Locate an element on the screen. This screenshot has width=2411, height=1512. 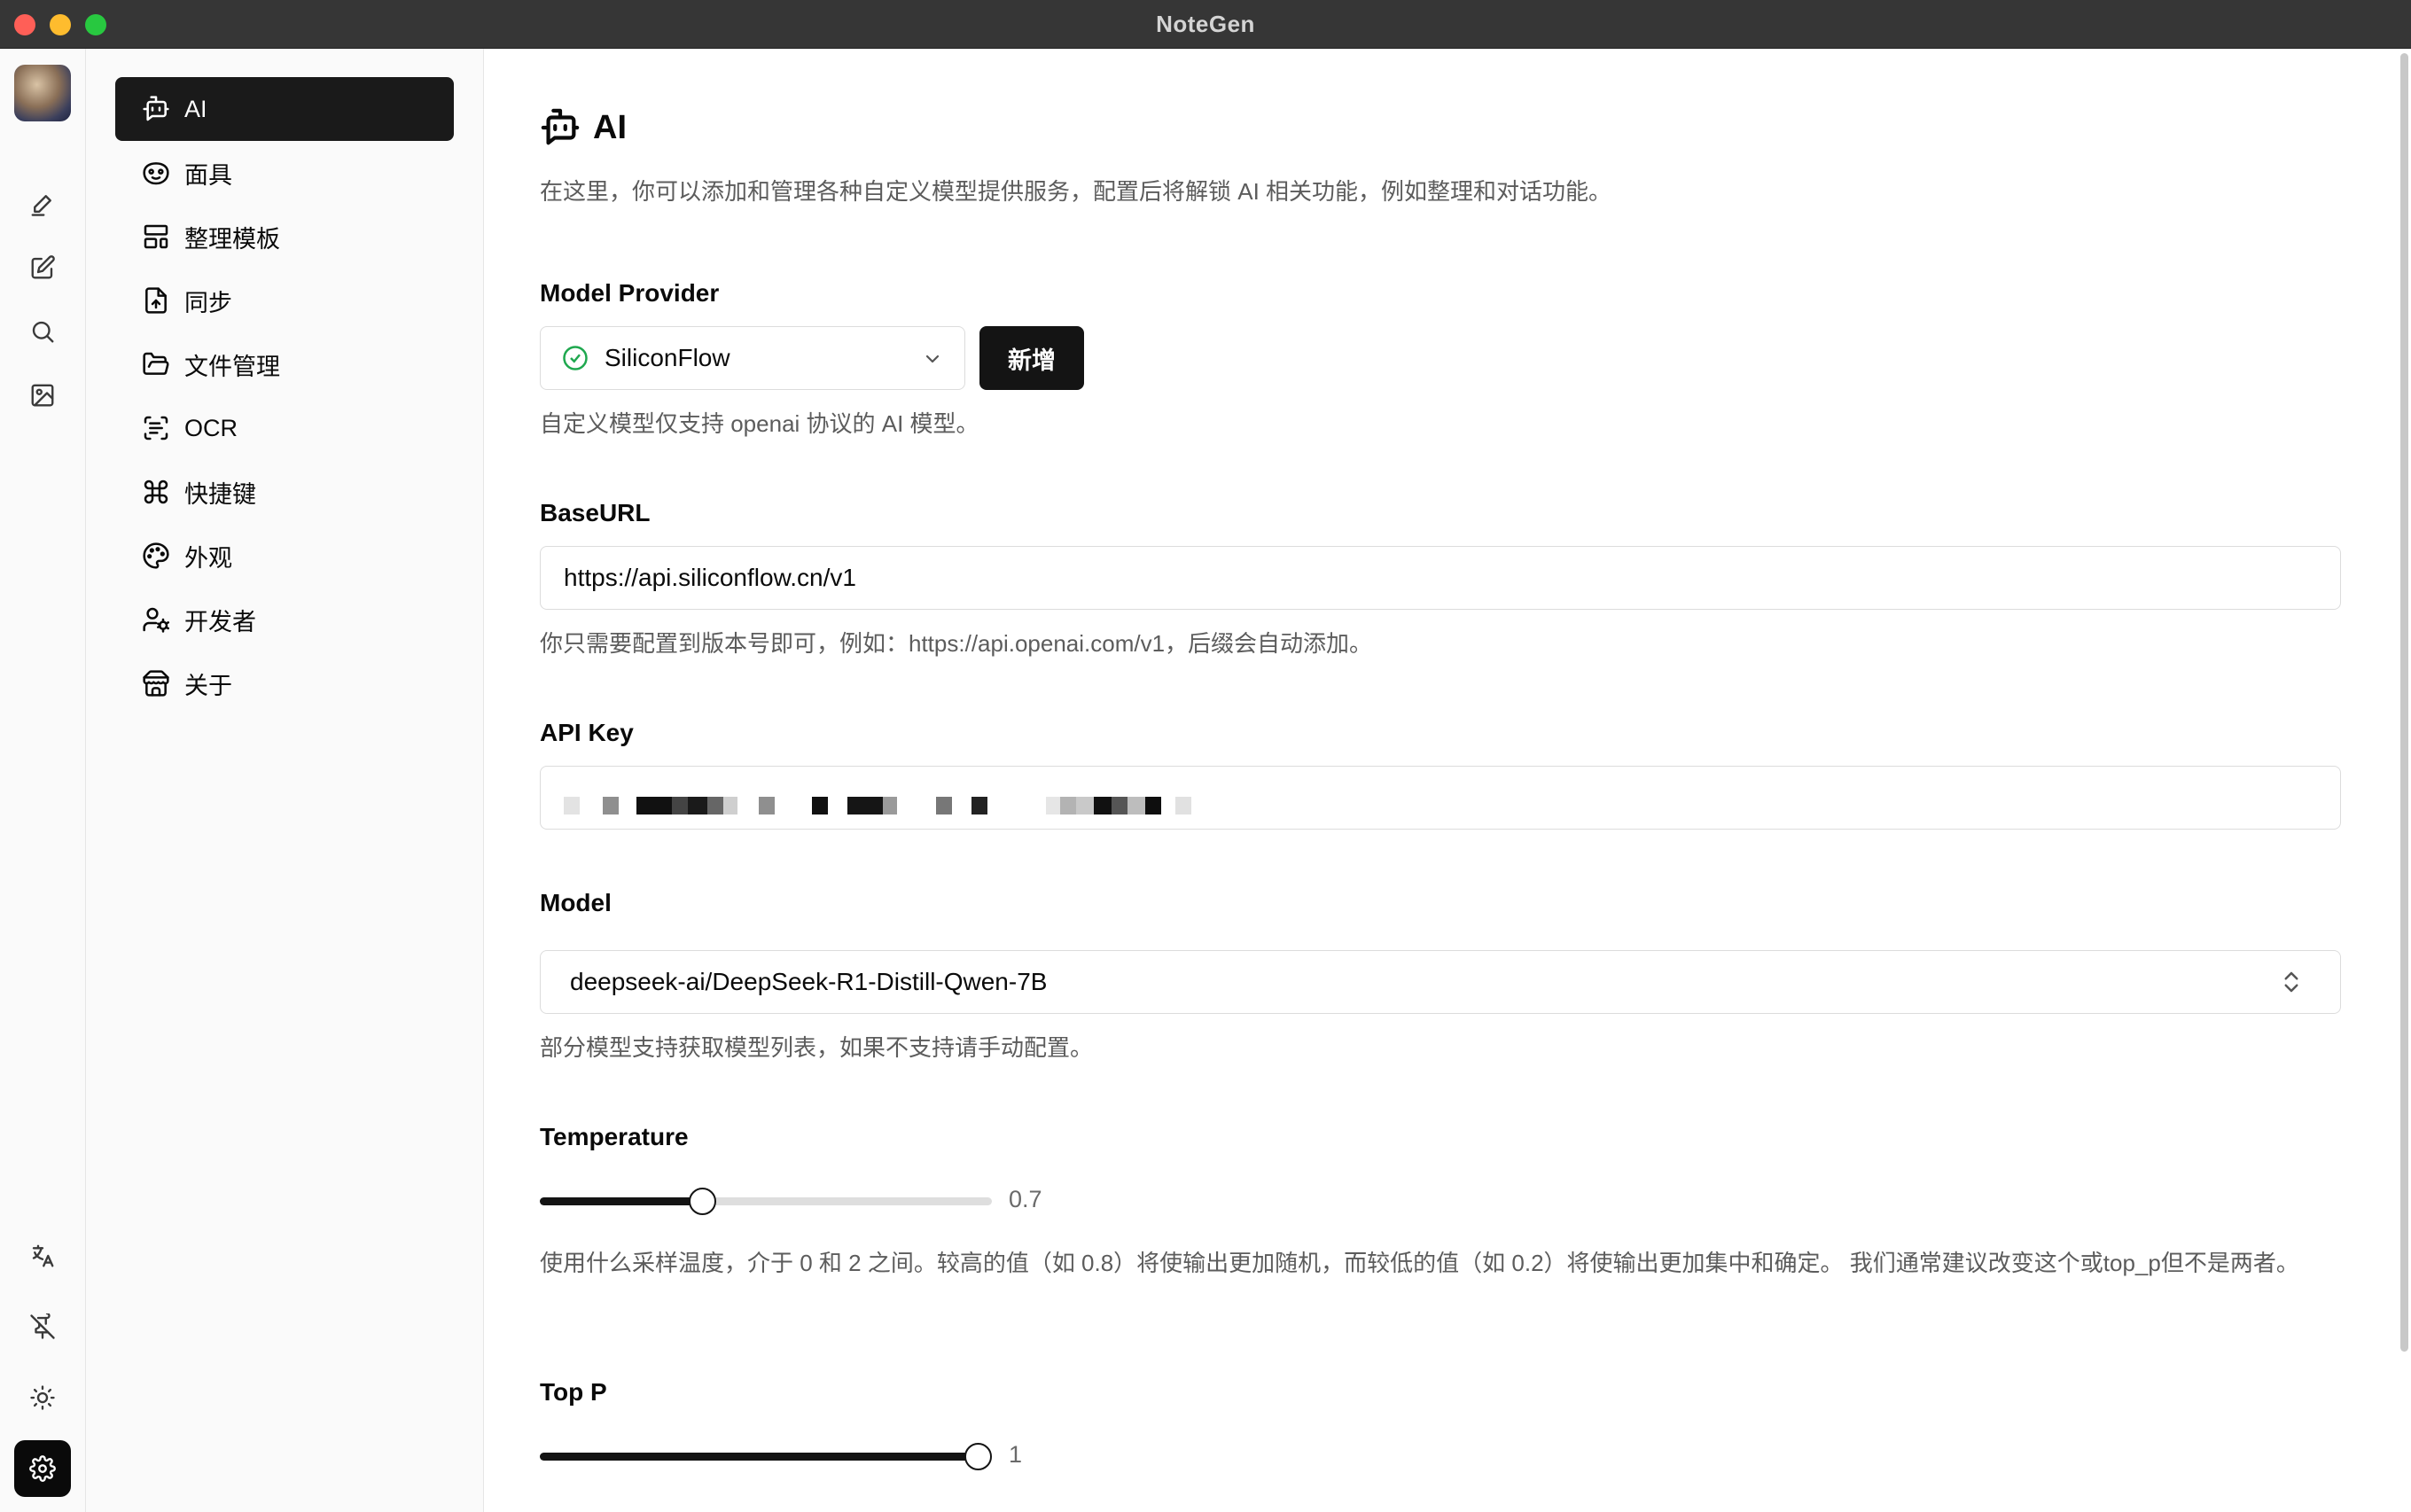
edit-button is located at coordinates (42, 268).